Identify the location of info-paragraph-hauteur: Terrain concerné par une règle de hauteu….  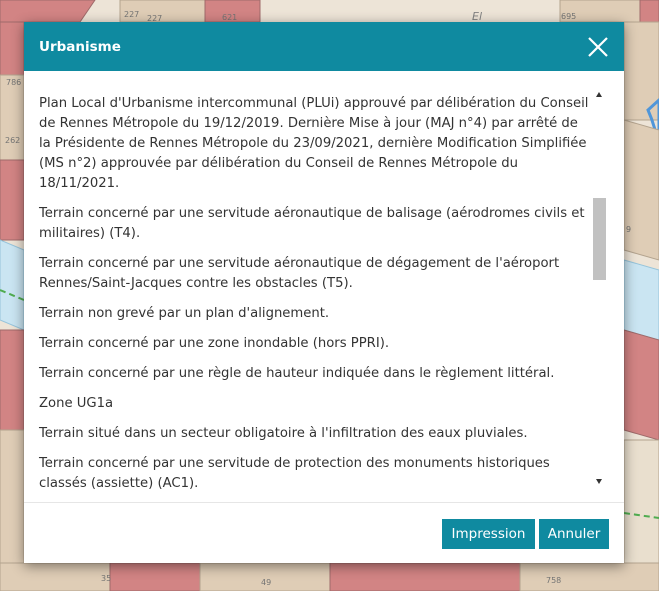
(297, 373).